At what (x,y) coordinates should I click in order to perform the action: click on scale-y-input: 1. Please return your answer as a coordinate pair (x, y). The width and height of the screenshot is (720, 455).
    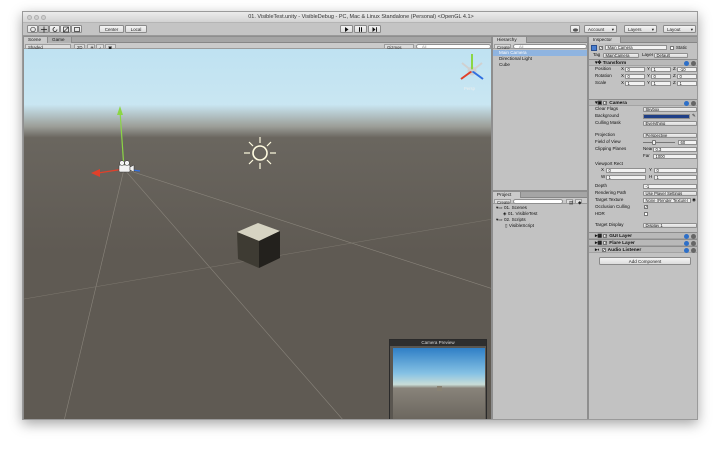
    Looking at the image, I should click on (661, 83).